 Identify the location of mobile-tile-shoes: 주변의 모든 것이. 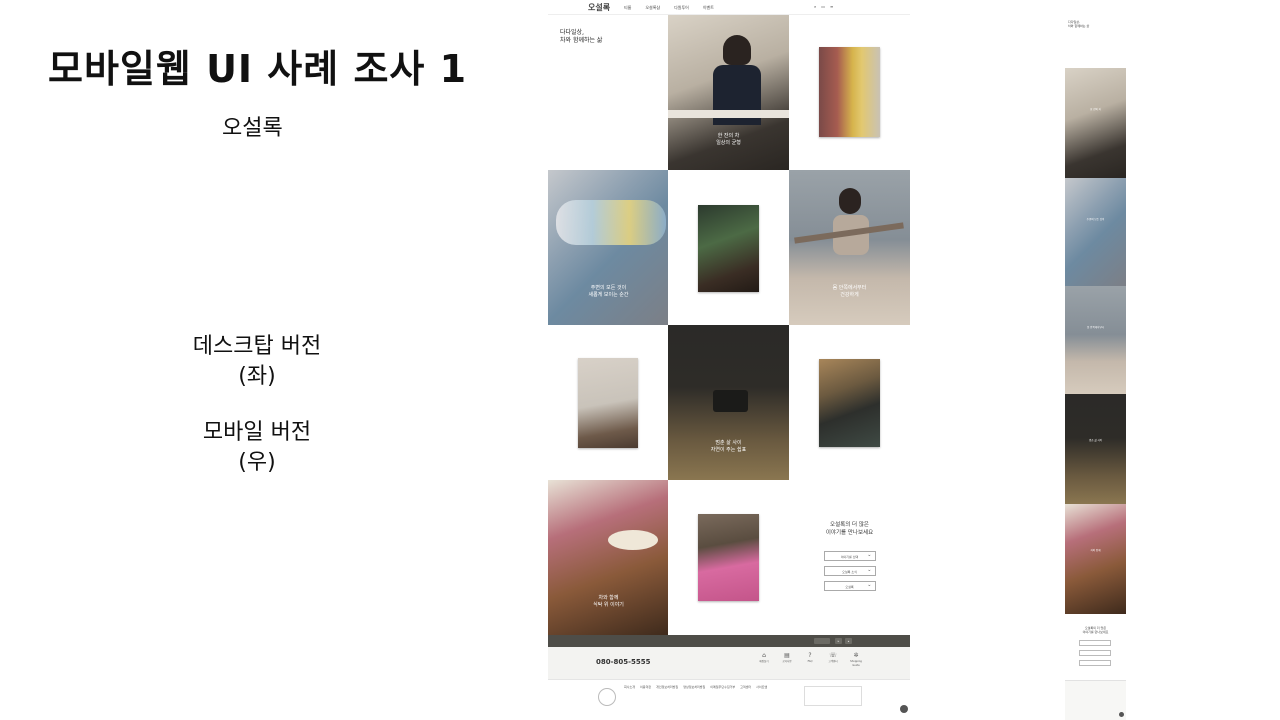
(1095, 232).